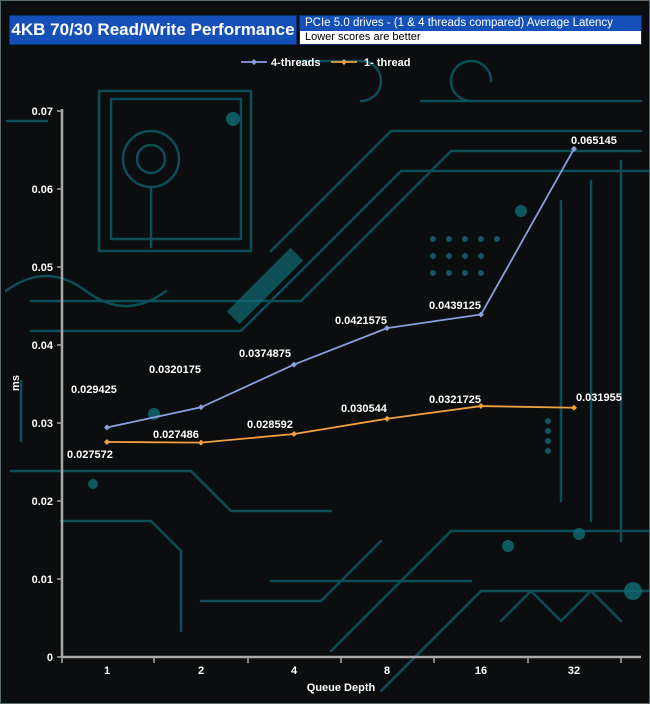 The image size is (650, 704). I want to click on x-axis-title: Queue Depth, so click(341, 688).